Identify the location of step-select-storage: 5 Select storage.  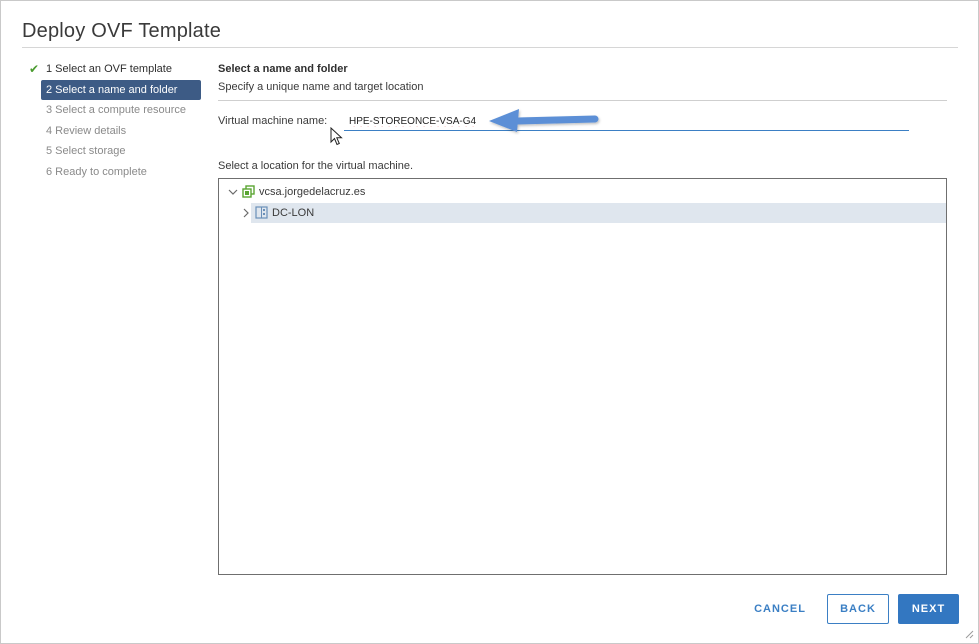
(116, 151).